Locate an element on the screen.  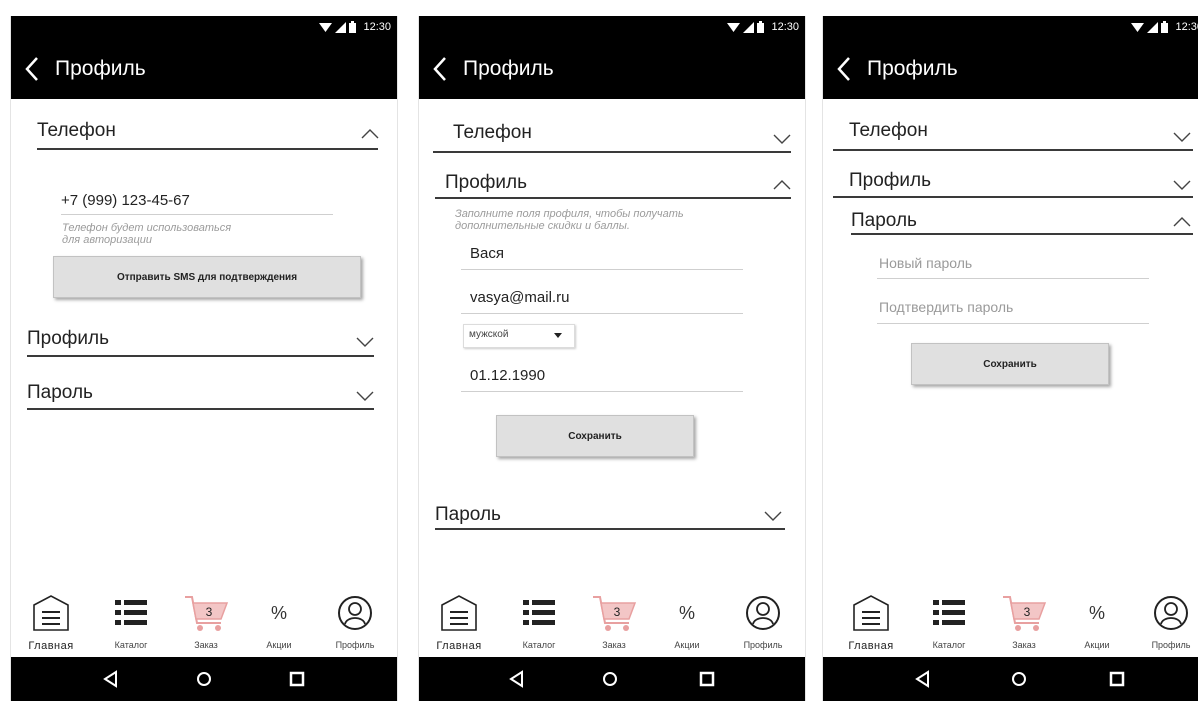
new-password-input: Новый пароль is located at coordinates (925, 263).